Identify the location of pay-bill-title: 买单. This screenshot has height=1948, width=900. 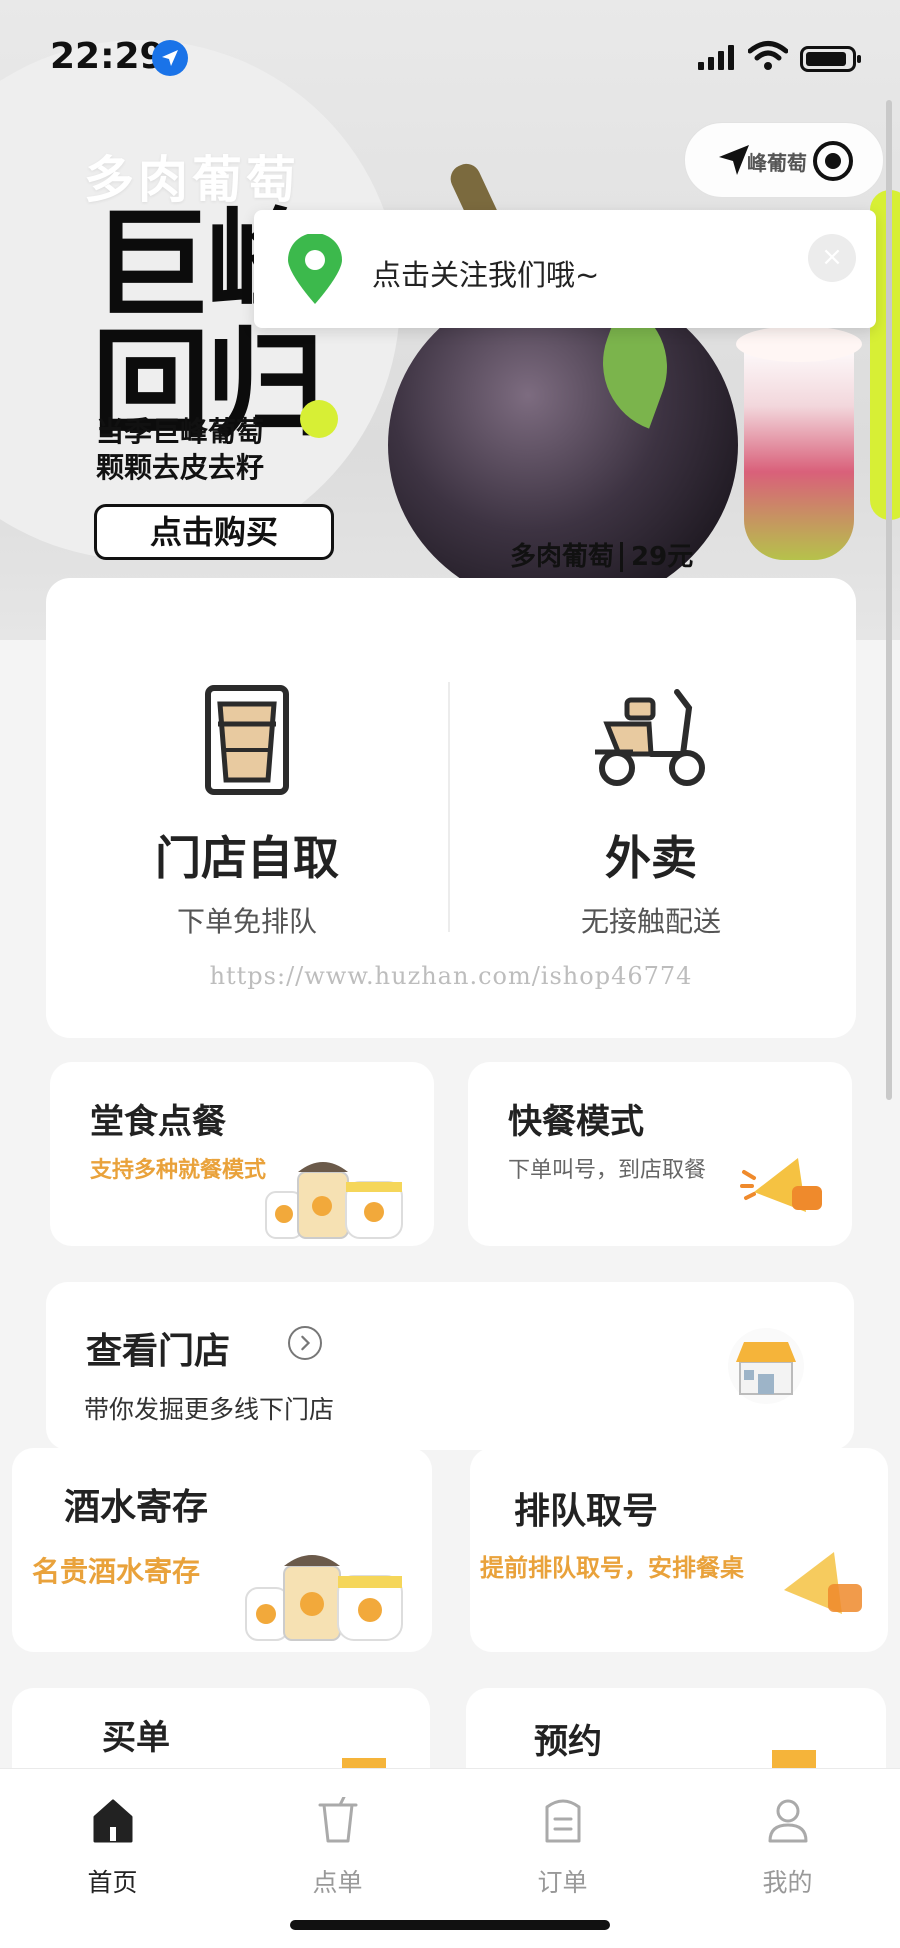
(136, 1738).